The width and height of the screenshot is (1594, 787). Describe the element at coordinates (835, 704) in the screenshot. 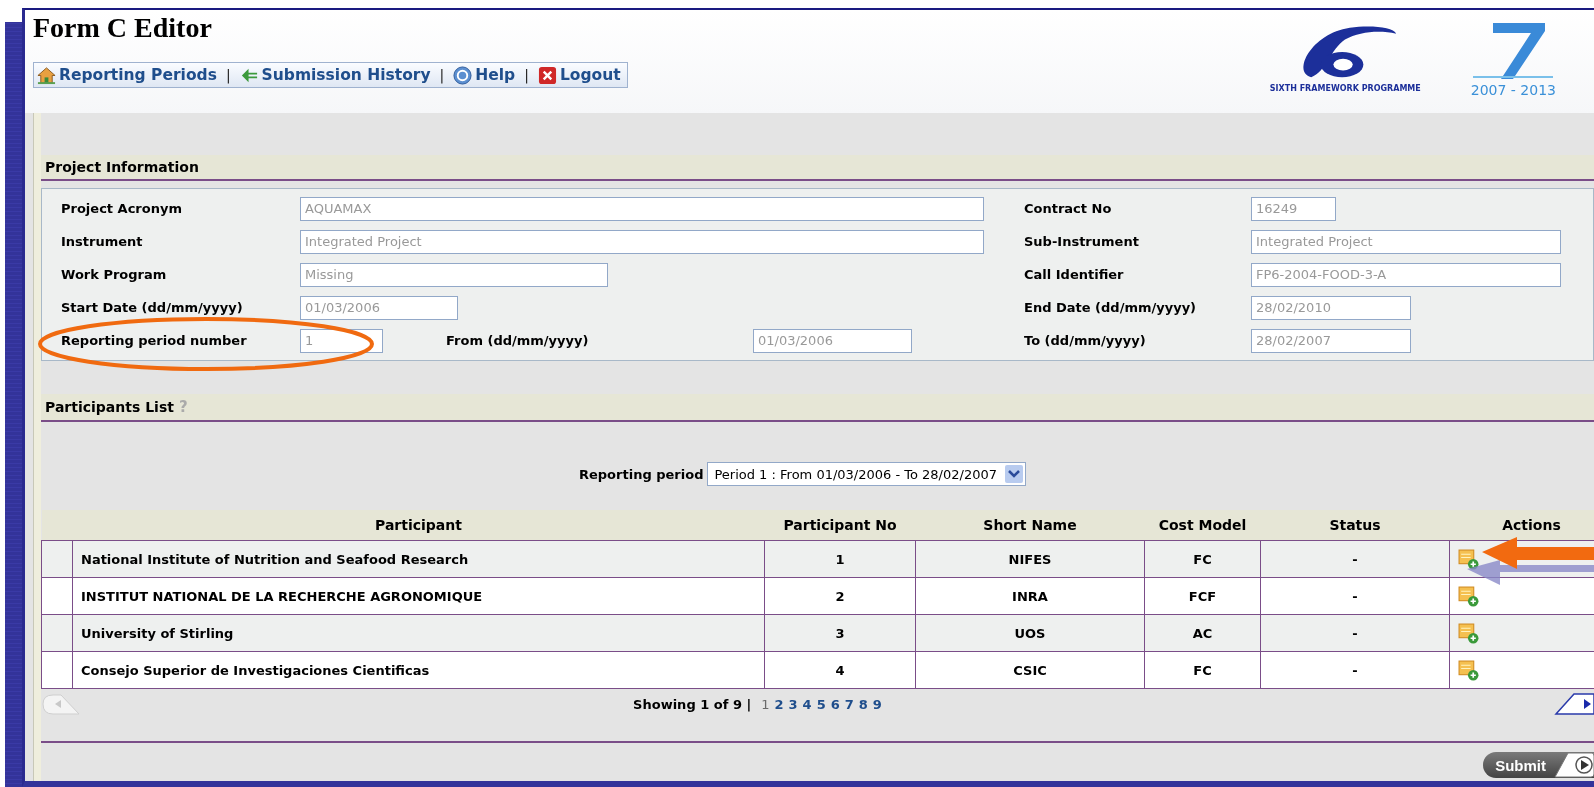

I see `page-link: 6` at that location.